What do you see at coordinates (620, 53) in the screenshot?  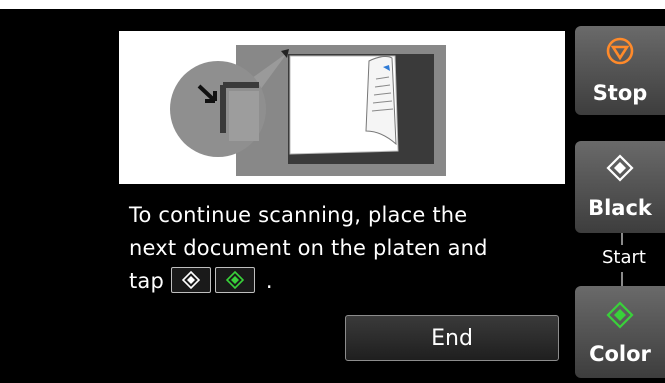 I see `stop-icon` at bounding box center [620, 53].